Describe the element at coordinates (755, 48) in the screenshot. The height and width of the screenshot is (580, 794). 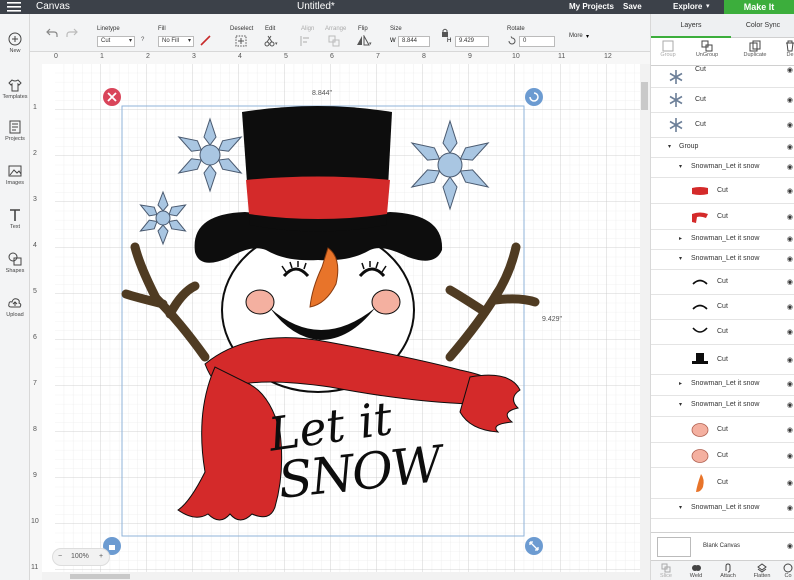
I see `duplicate-button: Duplicate` at that location.